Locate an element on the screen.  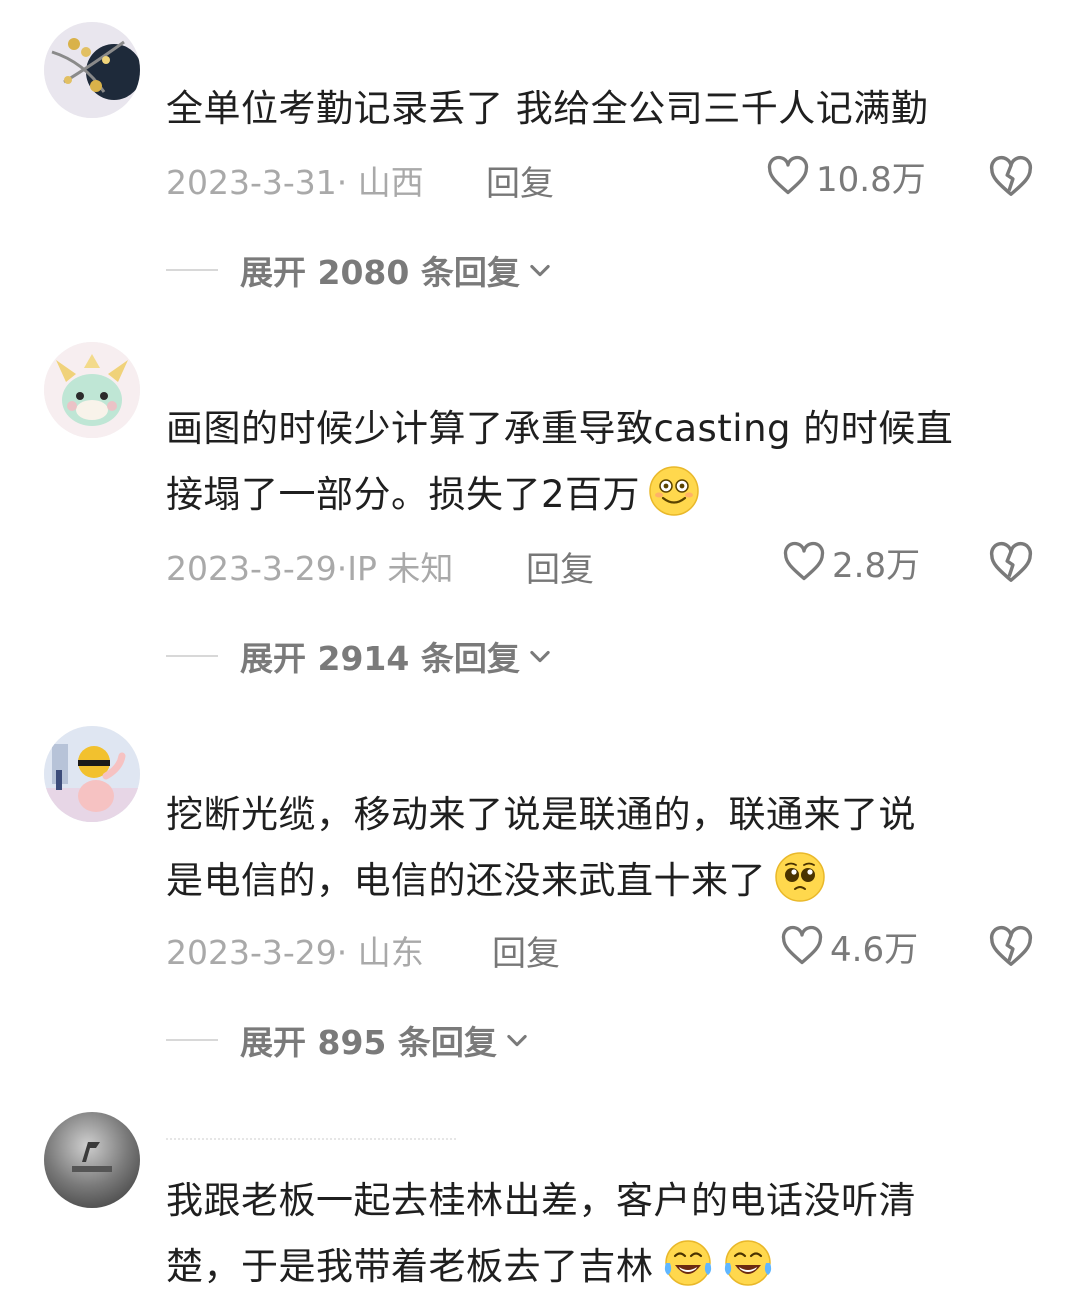
cartoon-dragon-avatar-icon is located at coordinates (92, 390).